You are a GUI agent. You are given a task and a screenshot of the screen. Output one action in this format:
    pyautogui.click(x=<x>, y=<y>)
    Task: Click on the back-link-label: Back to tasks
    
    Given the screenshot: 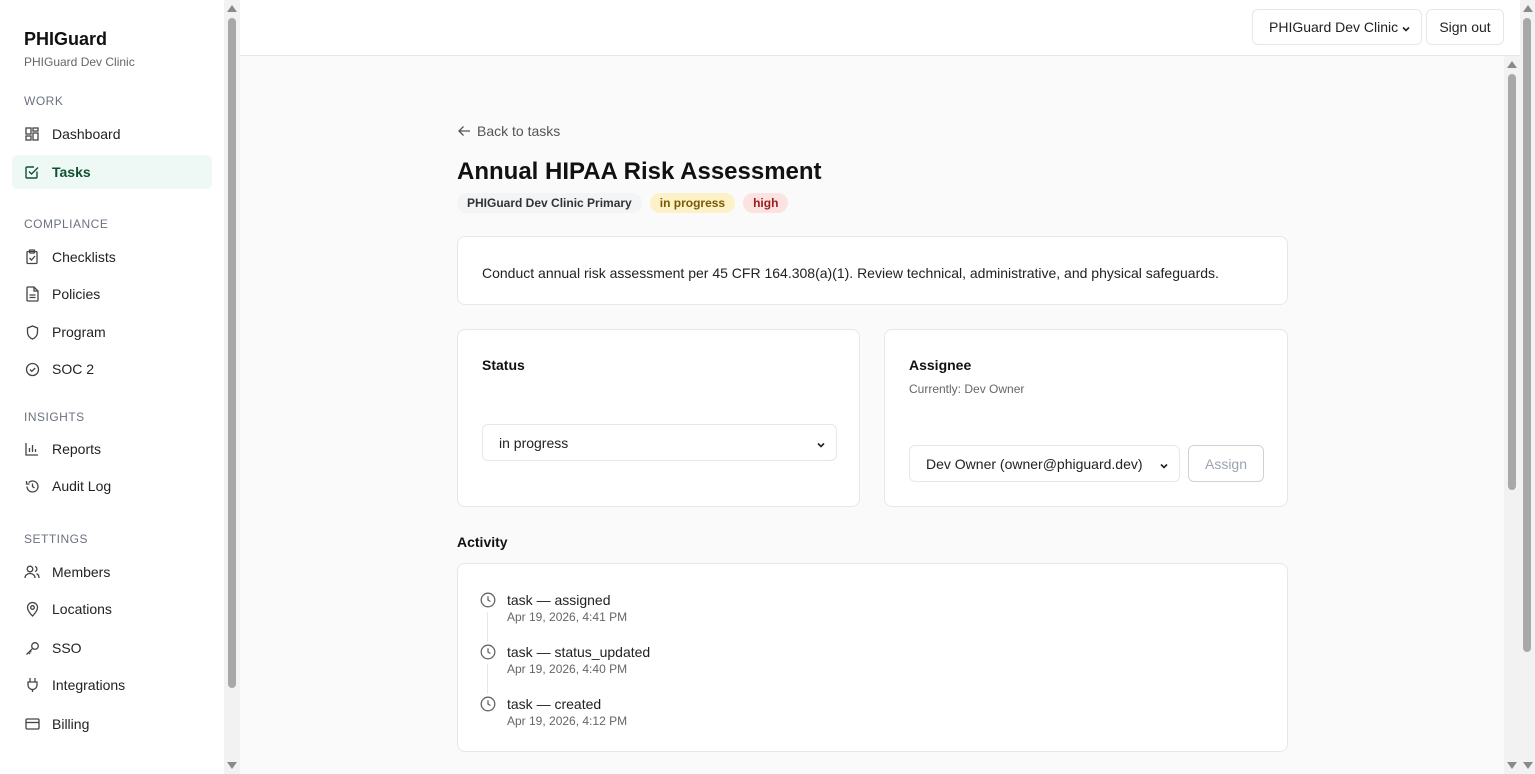 What is the action you would take?
    pyautogui.click(x=519, y=131)
    